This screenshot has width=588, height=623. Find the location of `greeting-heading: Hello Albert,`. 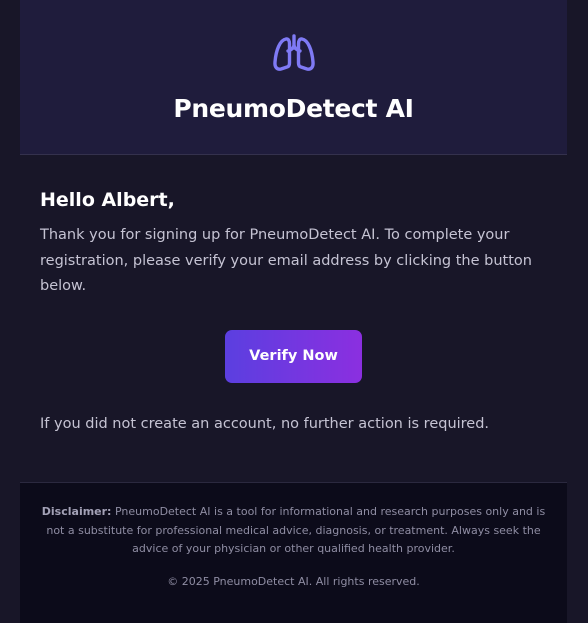

greeting-heading: Hello Albert, is located at coordinates (107, 200).